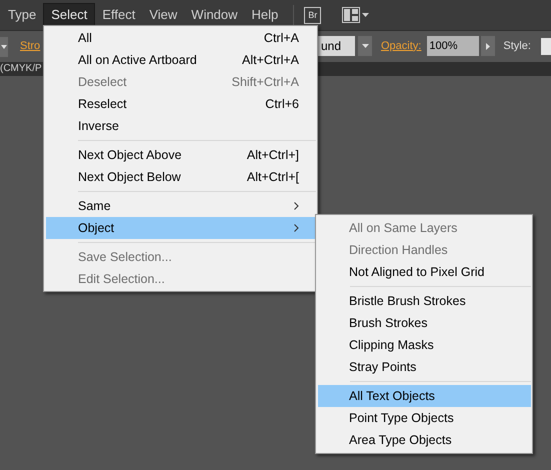 The height and width of the screenshot is (470, 551). I want to click on menu-item: Next Object Below Alt+Ctrl+[, so click(181, 177).